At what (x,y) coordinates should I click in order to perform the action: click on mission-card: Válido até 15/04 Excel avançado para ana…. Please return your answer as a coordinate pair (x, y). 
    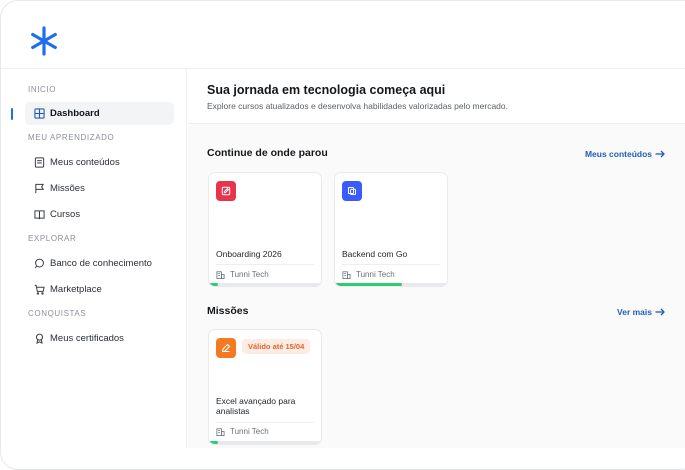
    Looking at the image, I should click on (265, 387).